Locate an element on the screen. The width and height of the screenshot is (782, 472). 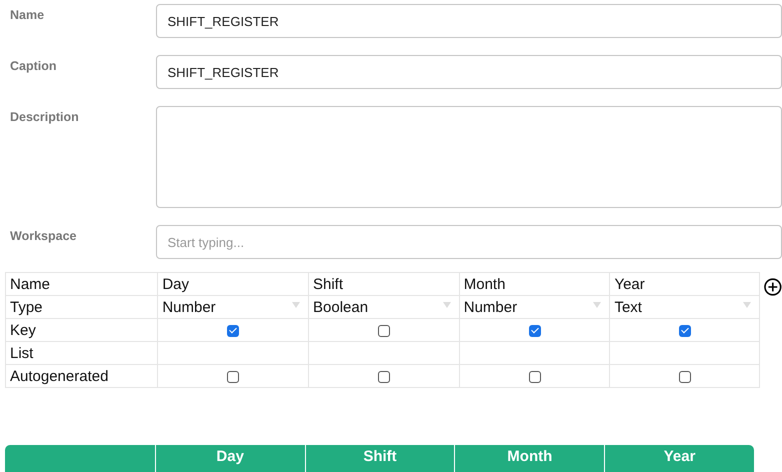
column-header: Year is located at coordinates (679, 458).